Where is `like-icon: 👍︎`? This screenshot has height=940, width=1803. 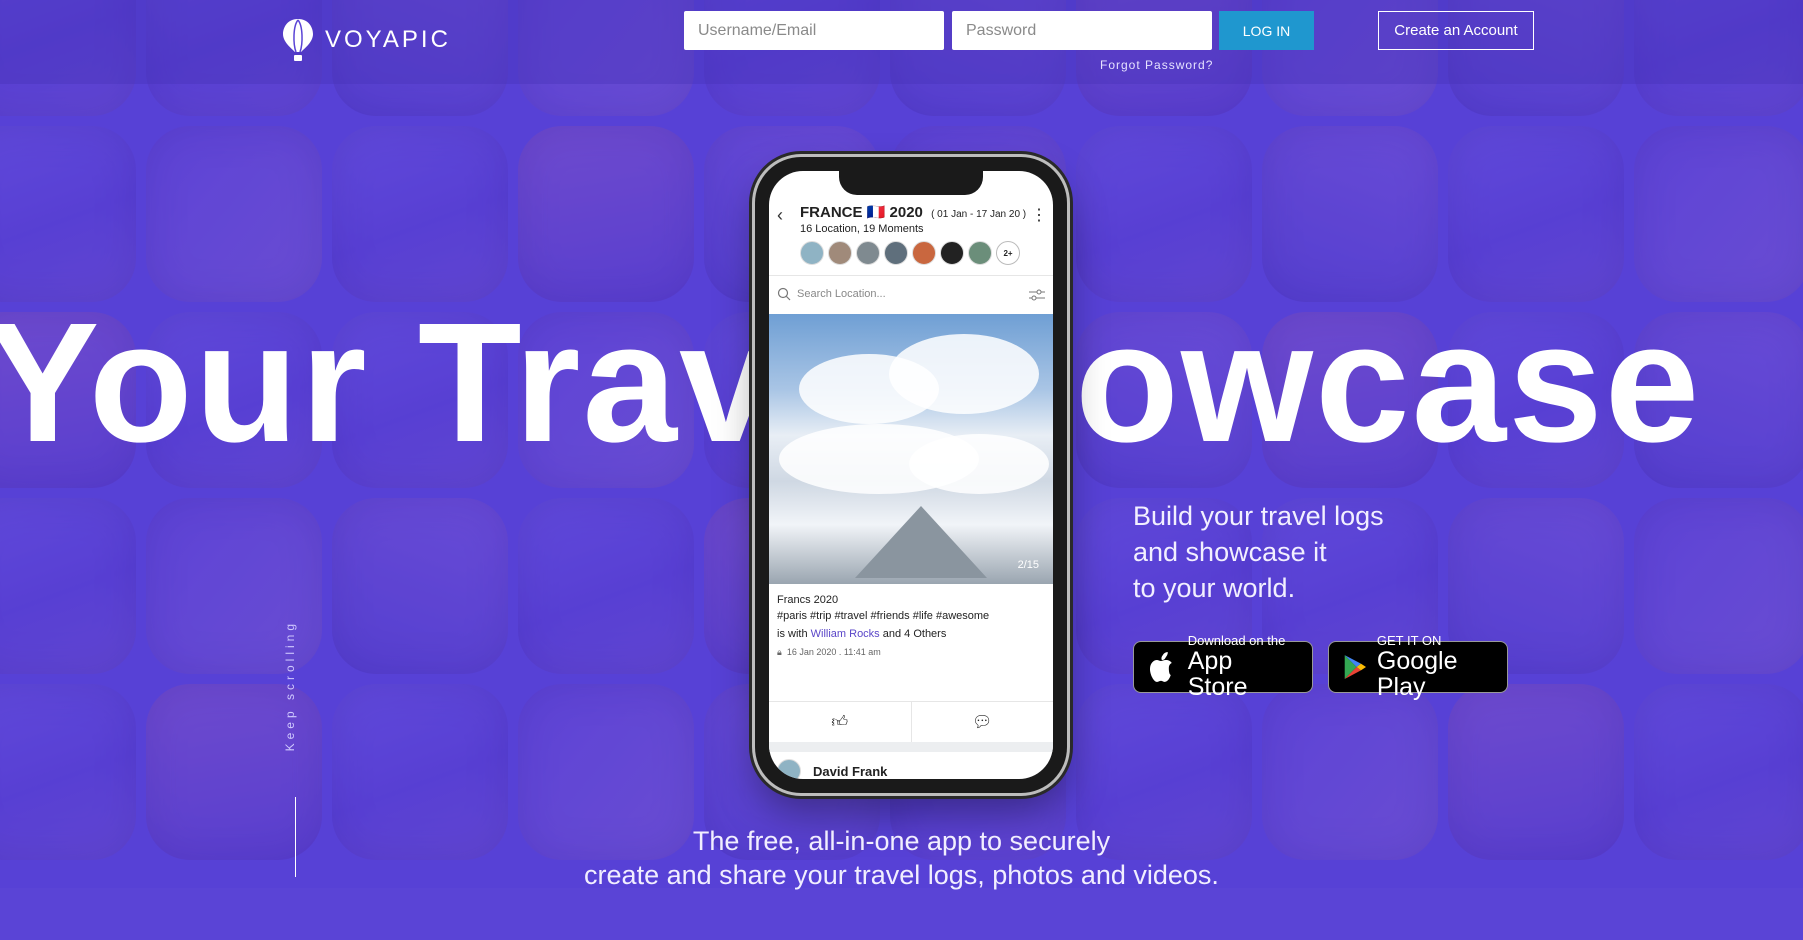
like-icon: 👍︎ is located at coordinates (840, 722).